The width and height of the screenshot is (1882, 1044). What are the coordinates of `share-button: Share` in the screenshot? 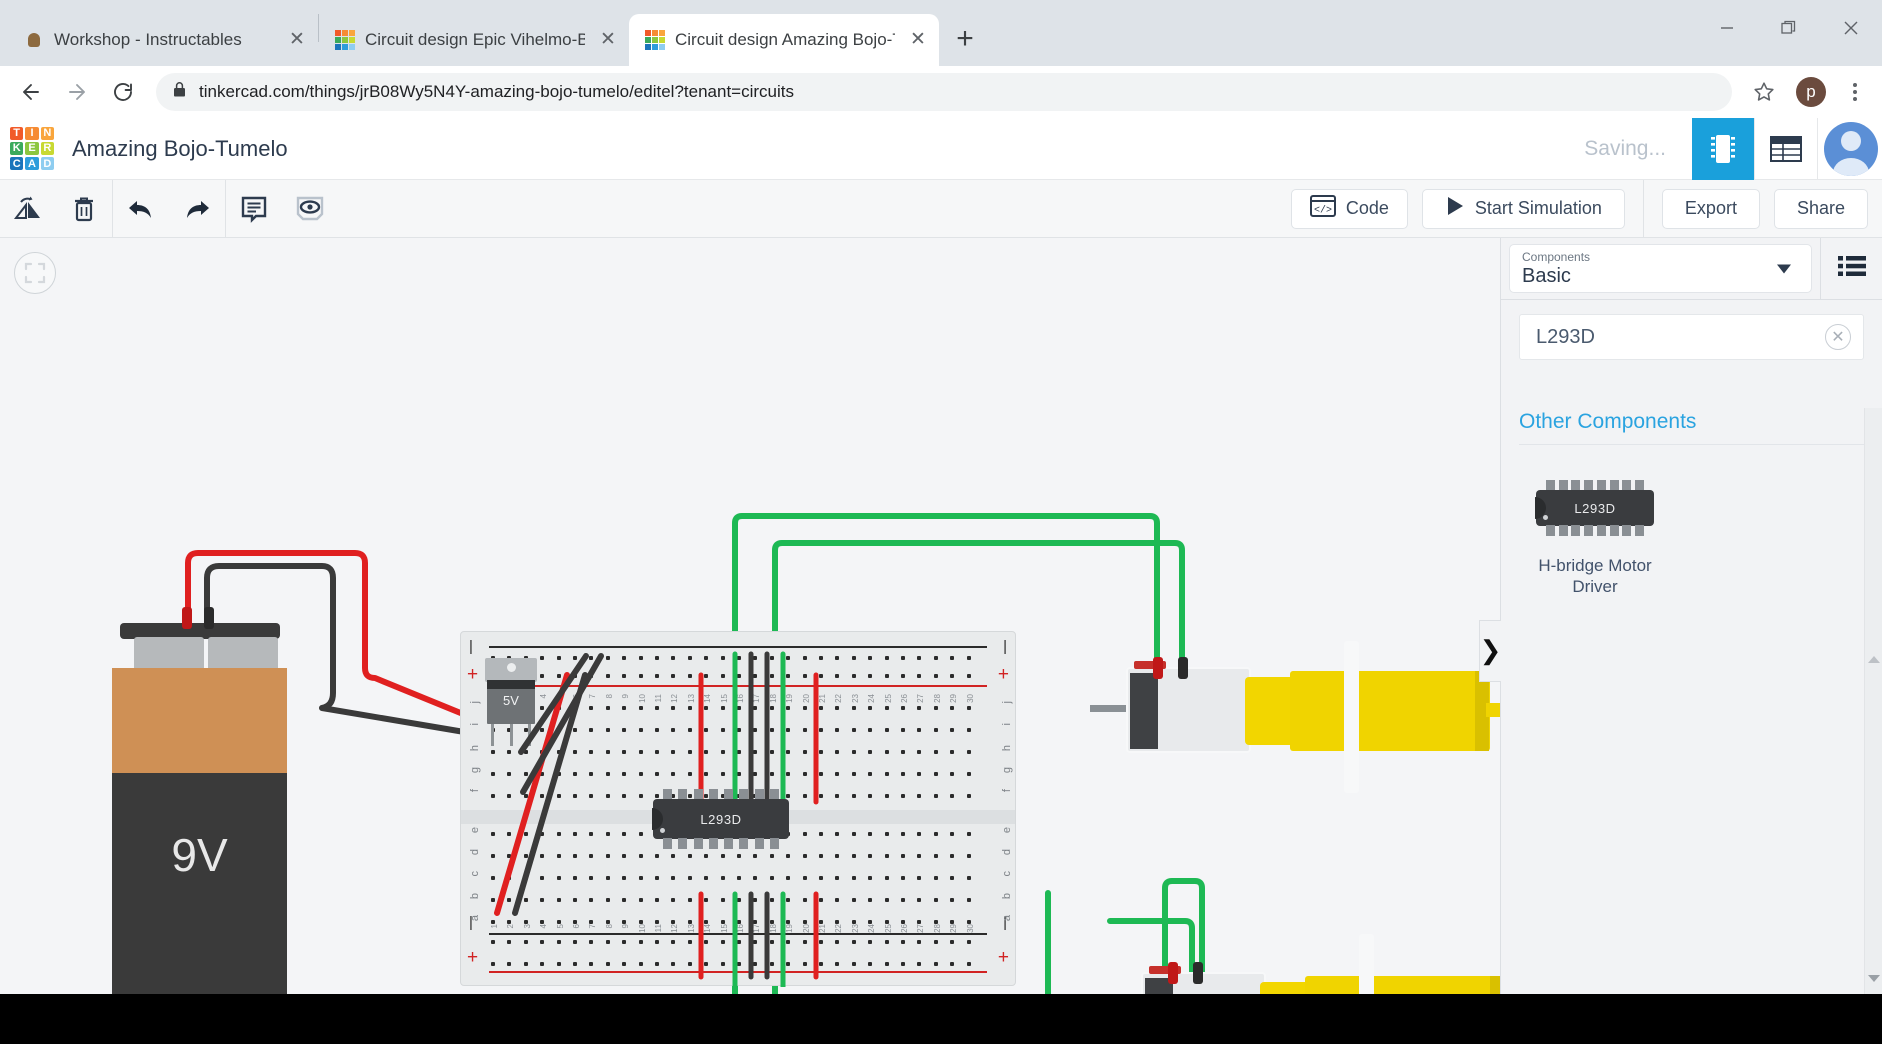 It's located at (1820, 208).